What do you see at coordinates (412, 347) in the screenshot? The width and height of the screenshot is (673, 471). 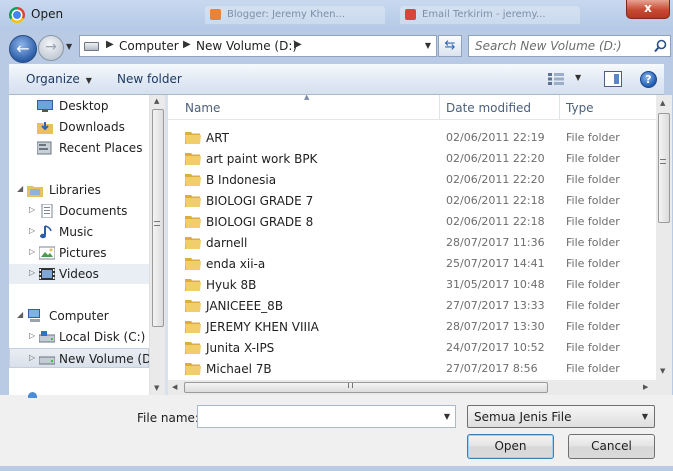 I see `table-row: Junita X-IPS 24/07/2017 10:52 File folder` at bounding box center [412, 347].